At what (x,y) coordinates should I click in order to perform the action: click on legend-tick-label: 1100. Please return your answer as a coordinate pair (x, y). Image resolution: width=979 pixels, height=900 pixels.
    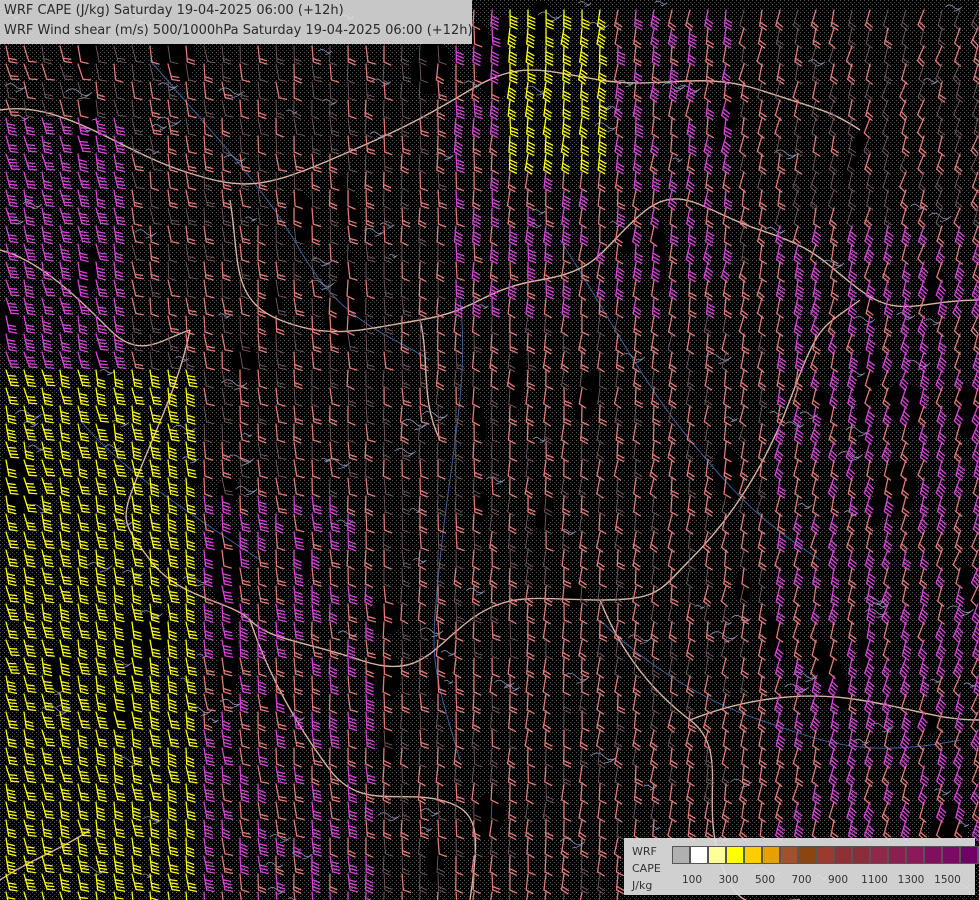
    Looking at the image, I should click on (874, 880).